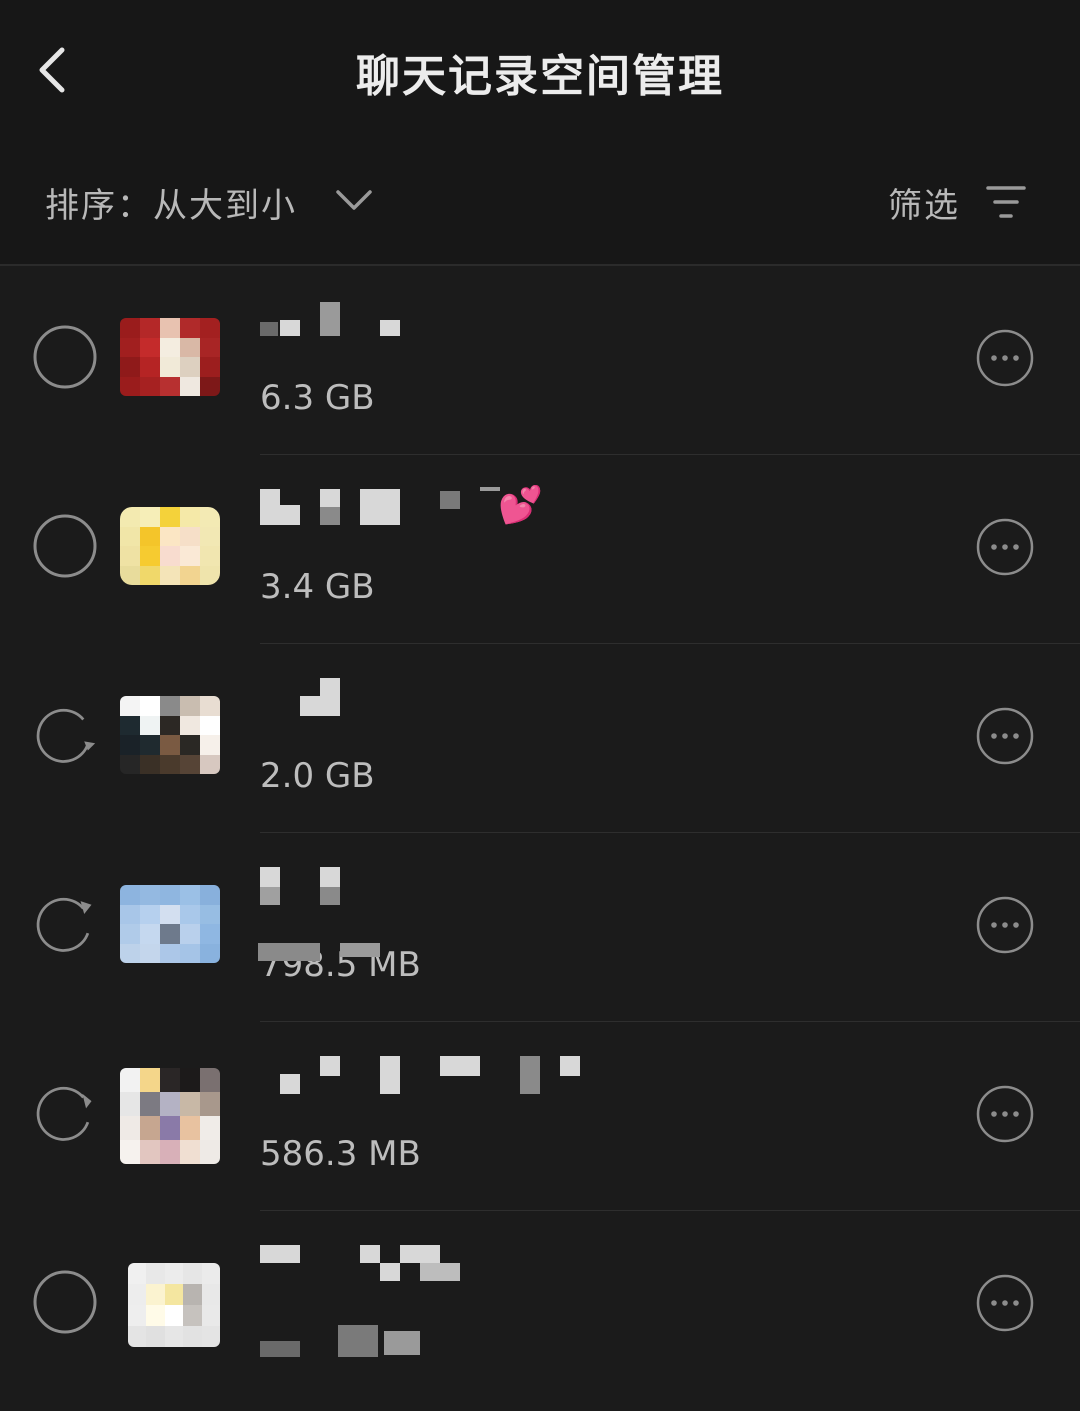  Describe the element at coordinates (317, 398) in the screenshot. I see `chat-size: 6.3 GB` at that location.